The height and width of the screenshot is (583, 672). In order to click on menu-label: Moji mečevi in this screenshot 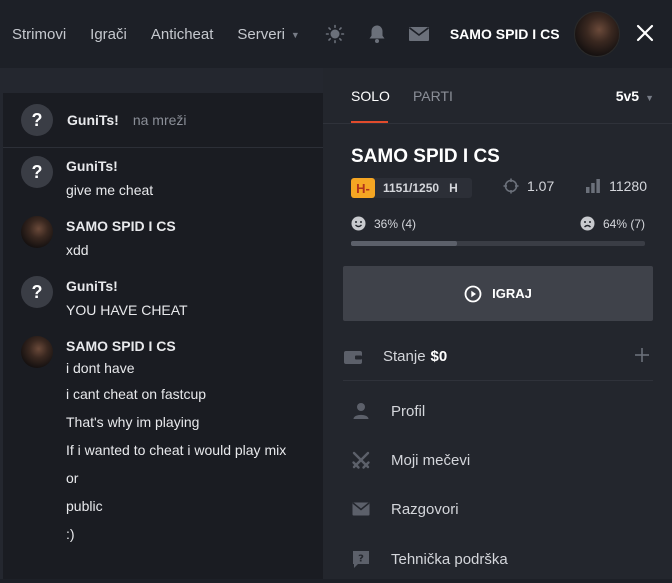, I will do `click(431, 460)`.